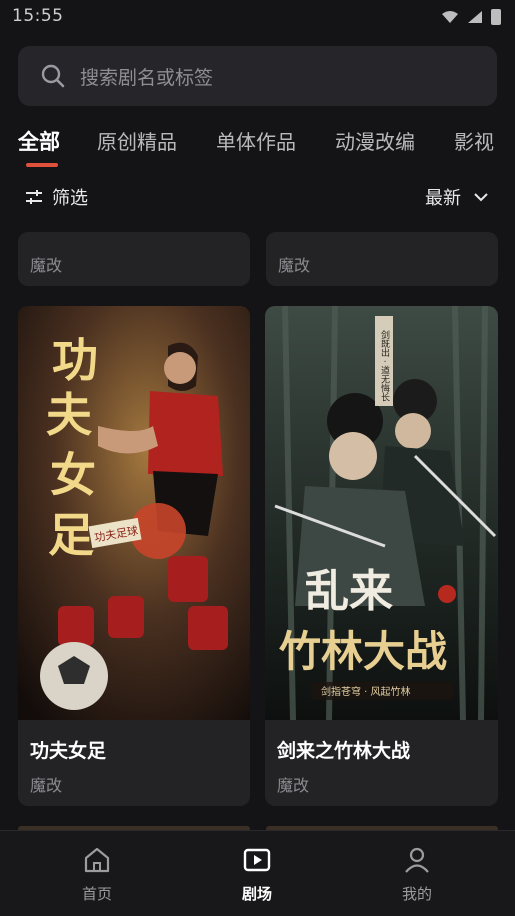 The image size is (515, 916). What do you see at coordinates (475, 17) in the screenshot?
I see `signal-icon` at bounding box center [475, 17].